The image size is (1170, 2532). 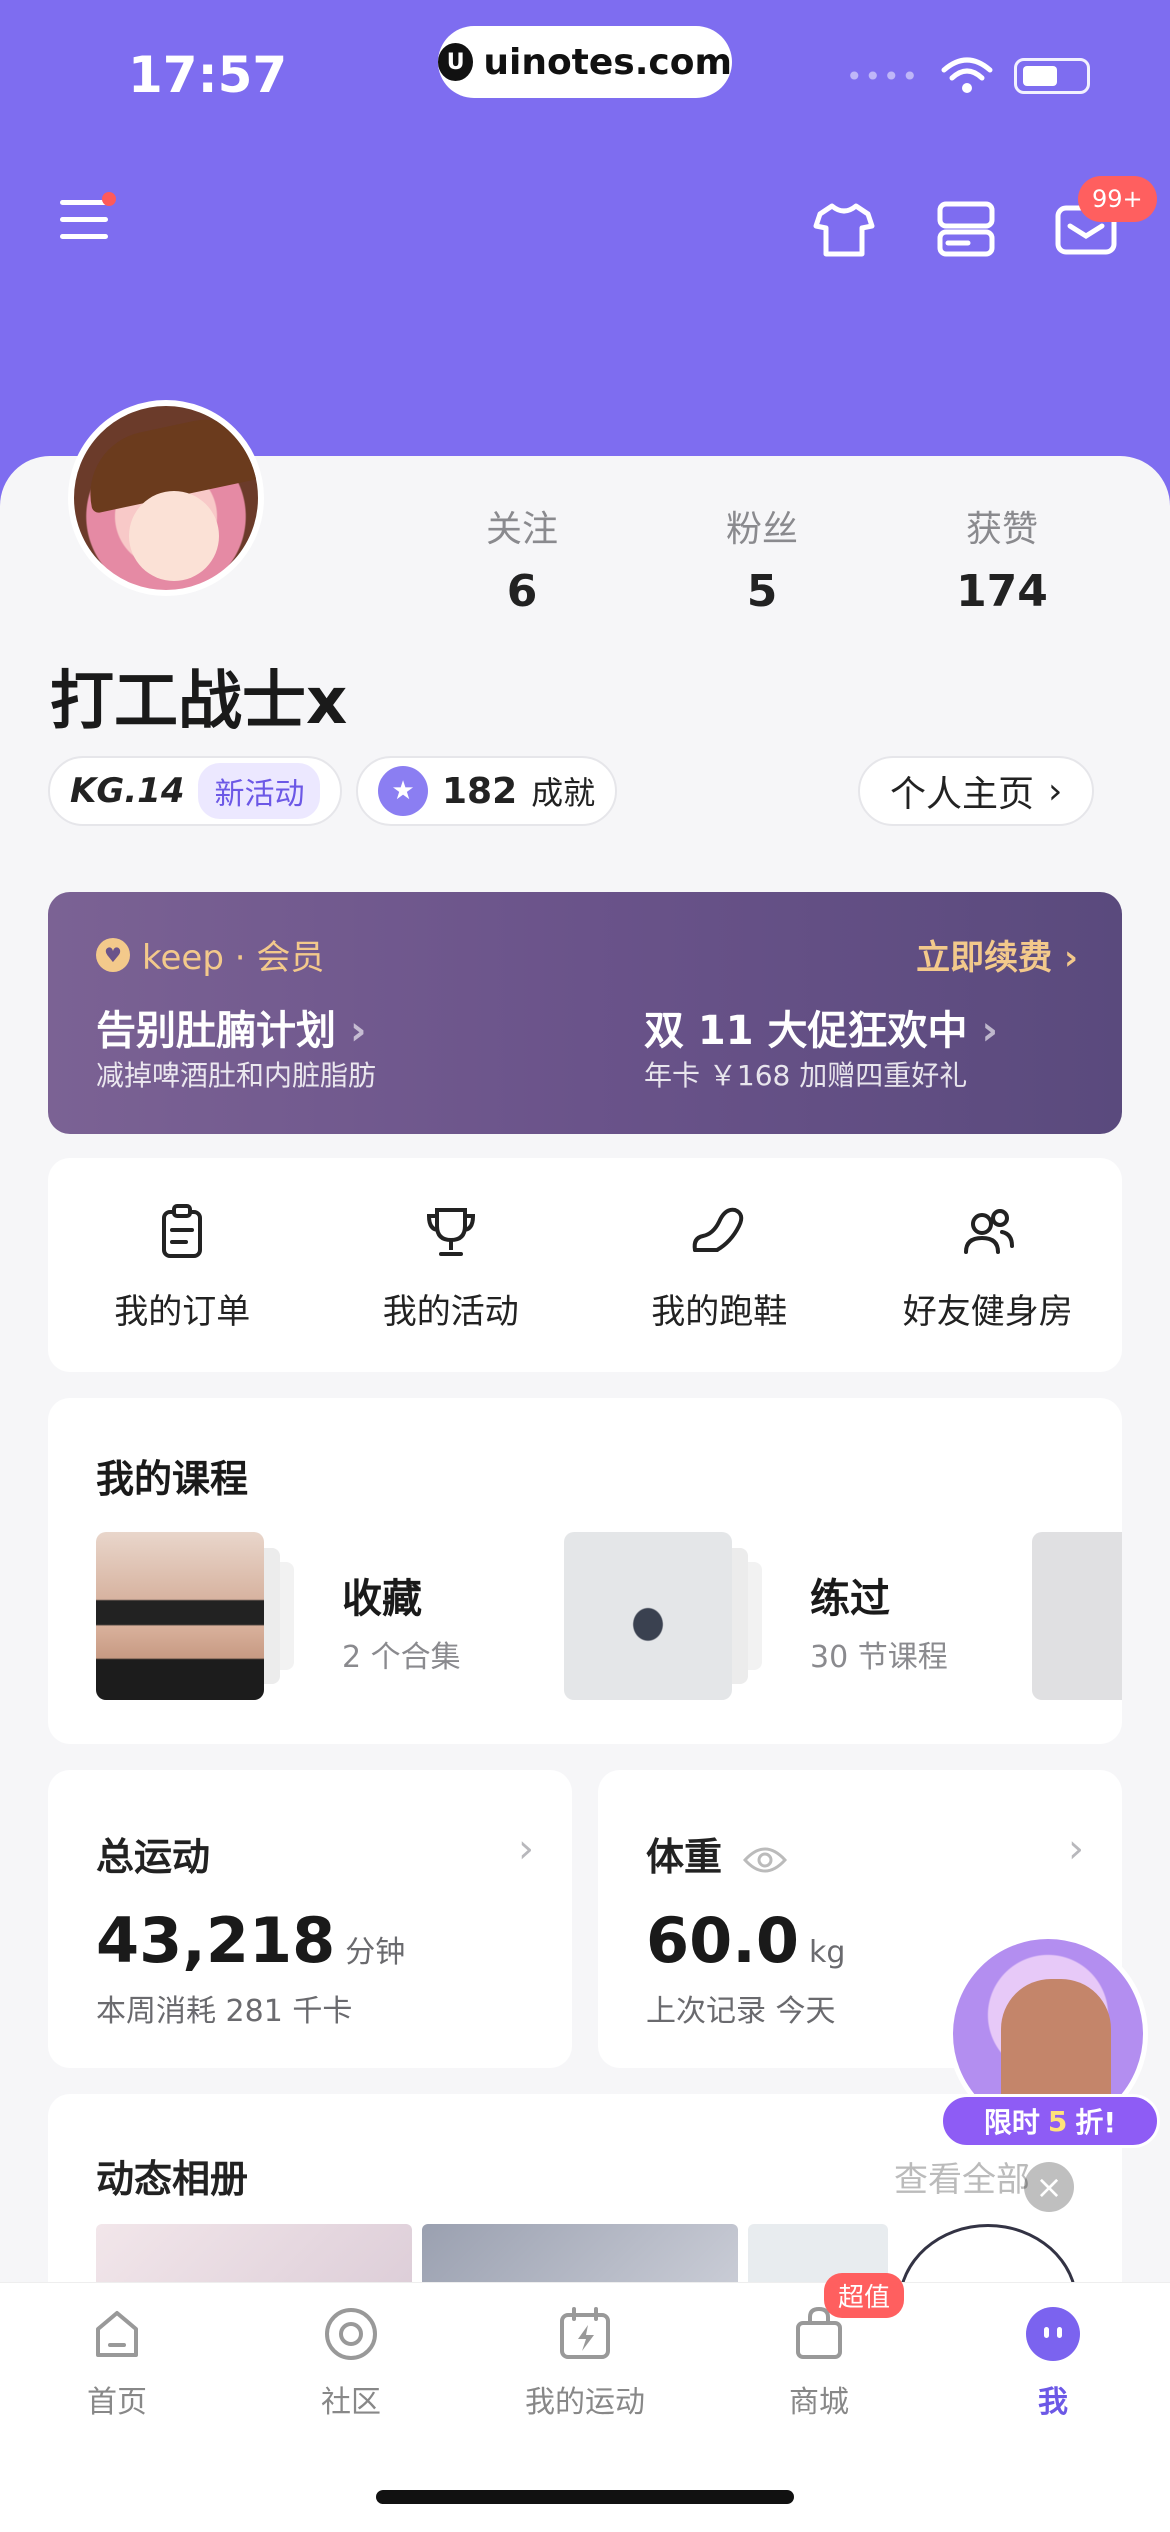 I want to click on shortcut-label: 我的订单, so click(x=182, y=1312).